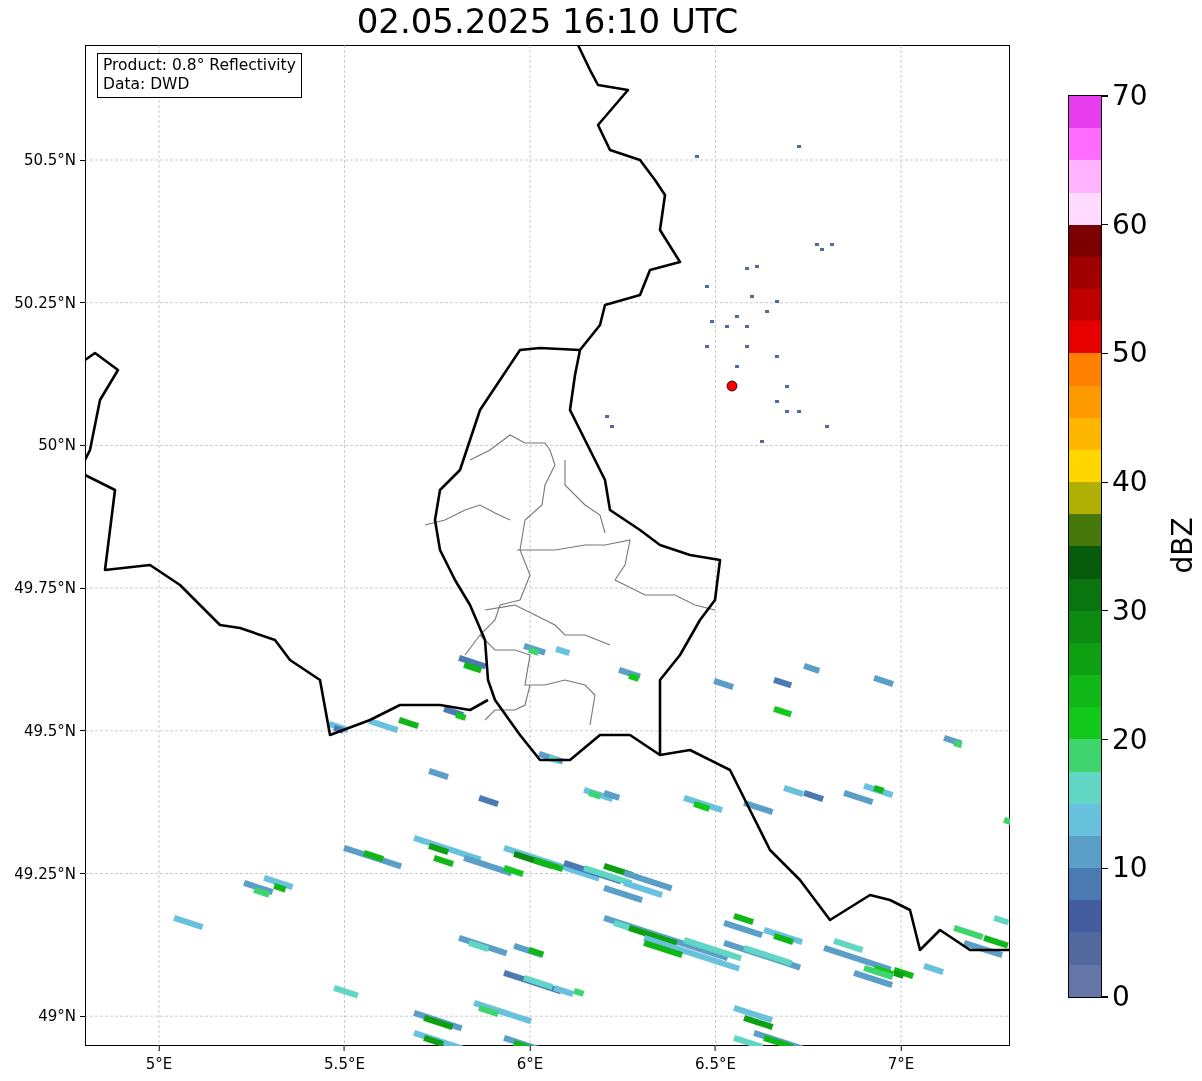 The width and height of the screenshot is (1202, 1081). What do you see at coordinates (547, 21) in the screenshot?
I see `map-title: 02.05.2025 16:10 UTC` at bounding box center [547, 21].